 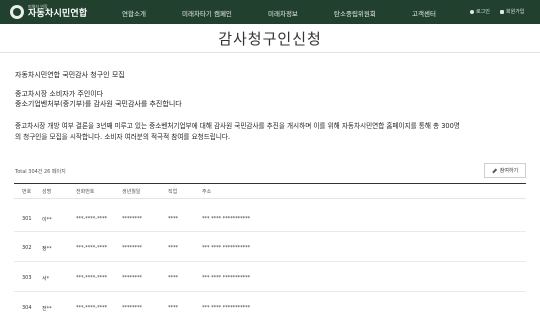 What do you see at coordinates (472, 11) in the screenshot?
I see `login-icon` at bounding box center [472, 11].